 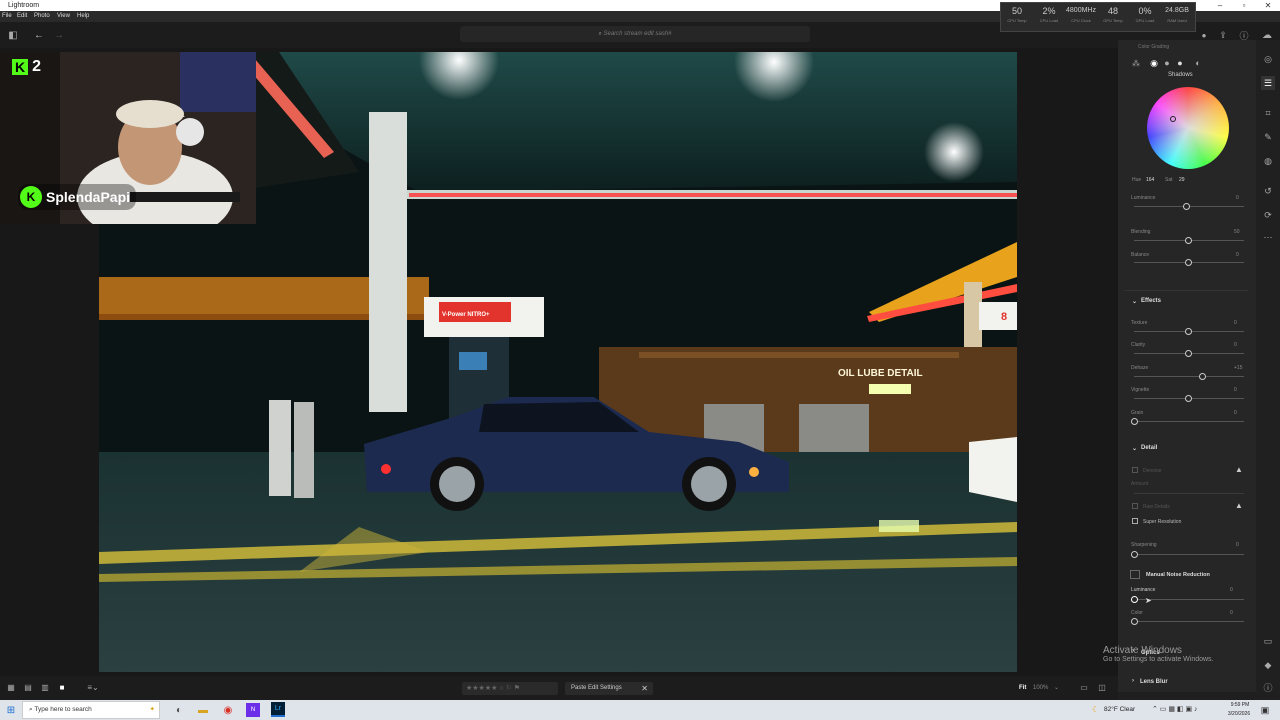 What do you see at coordinates (1134, 554) in the screenshot?
I see `sharpening-knob` at bounding box center [1134, 554].